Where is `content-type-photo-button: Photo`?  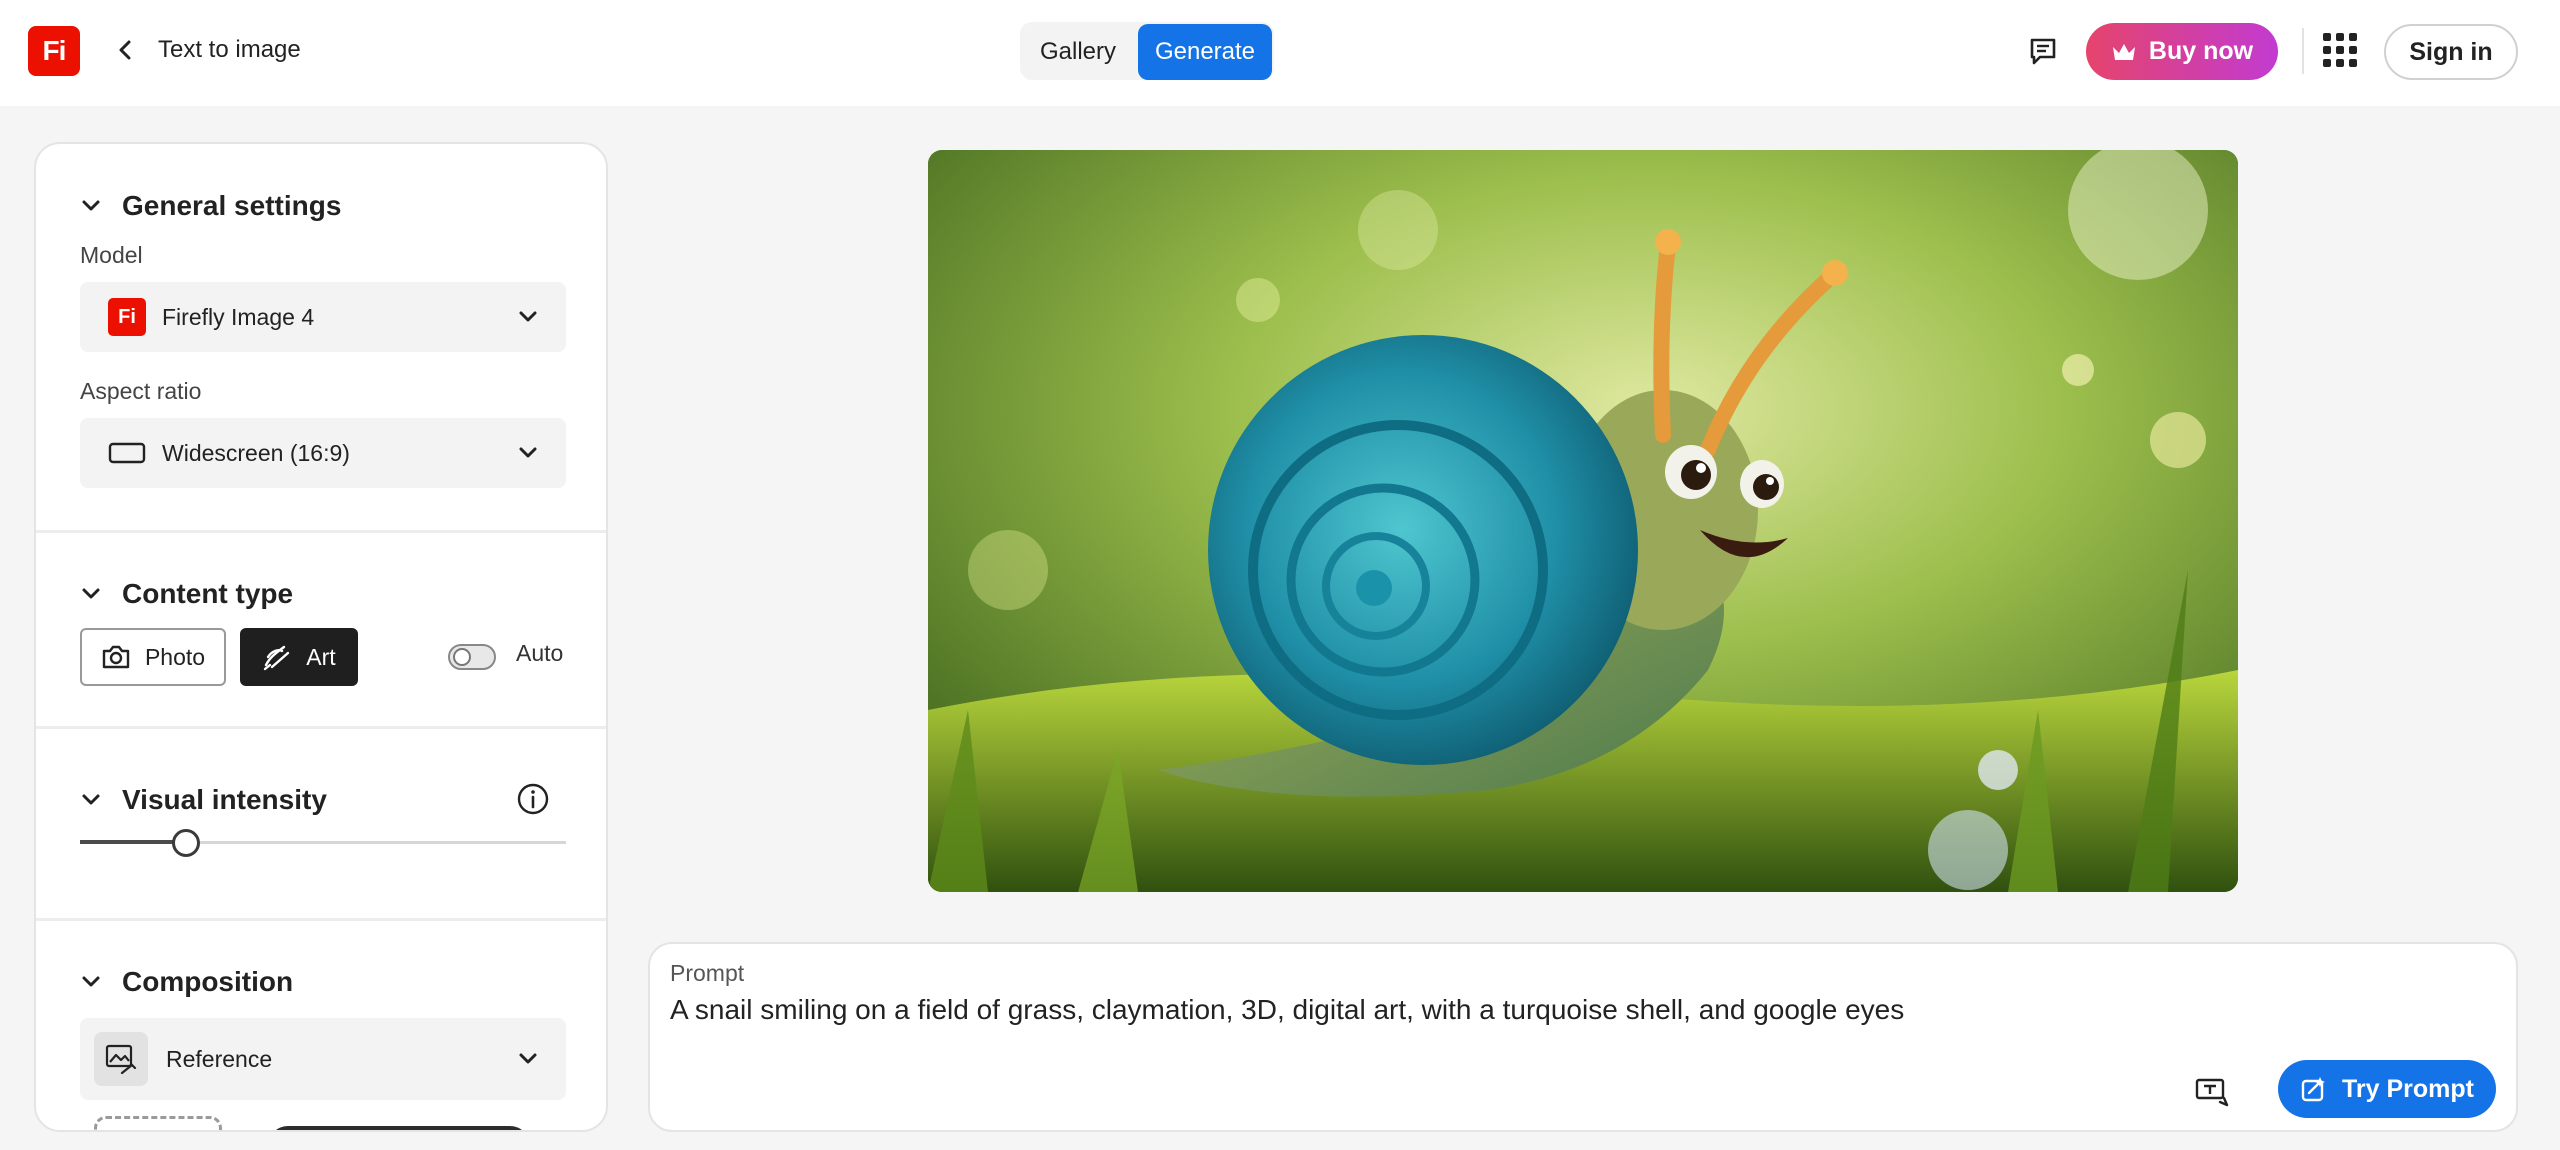
content-type-photo-button: Photo is located at coordinates (153, 657).